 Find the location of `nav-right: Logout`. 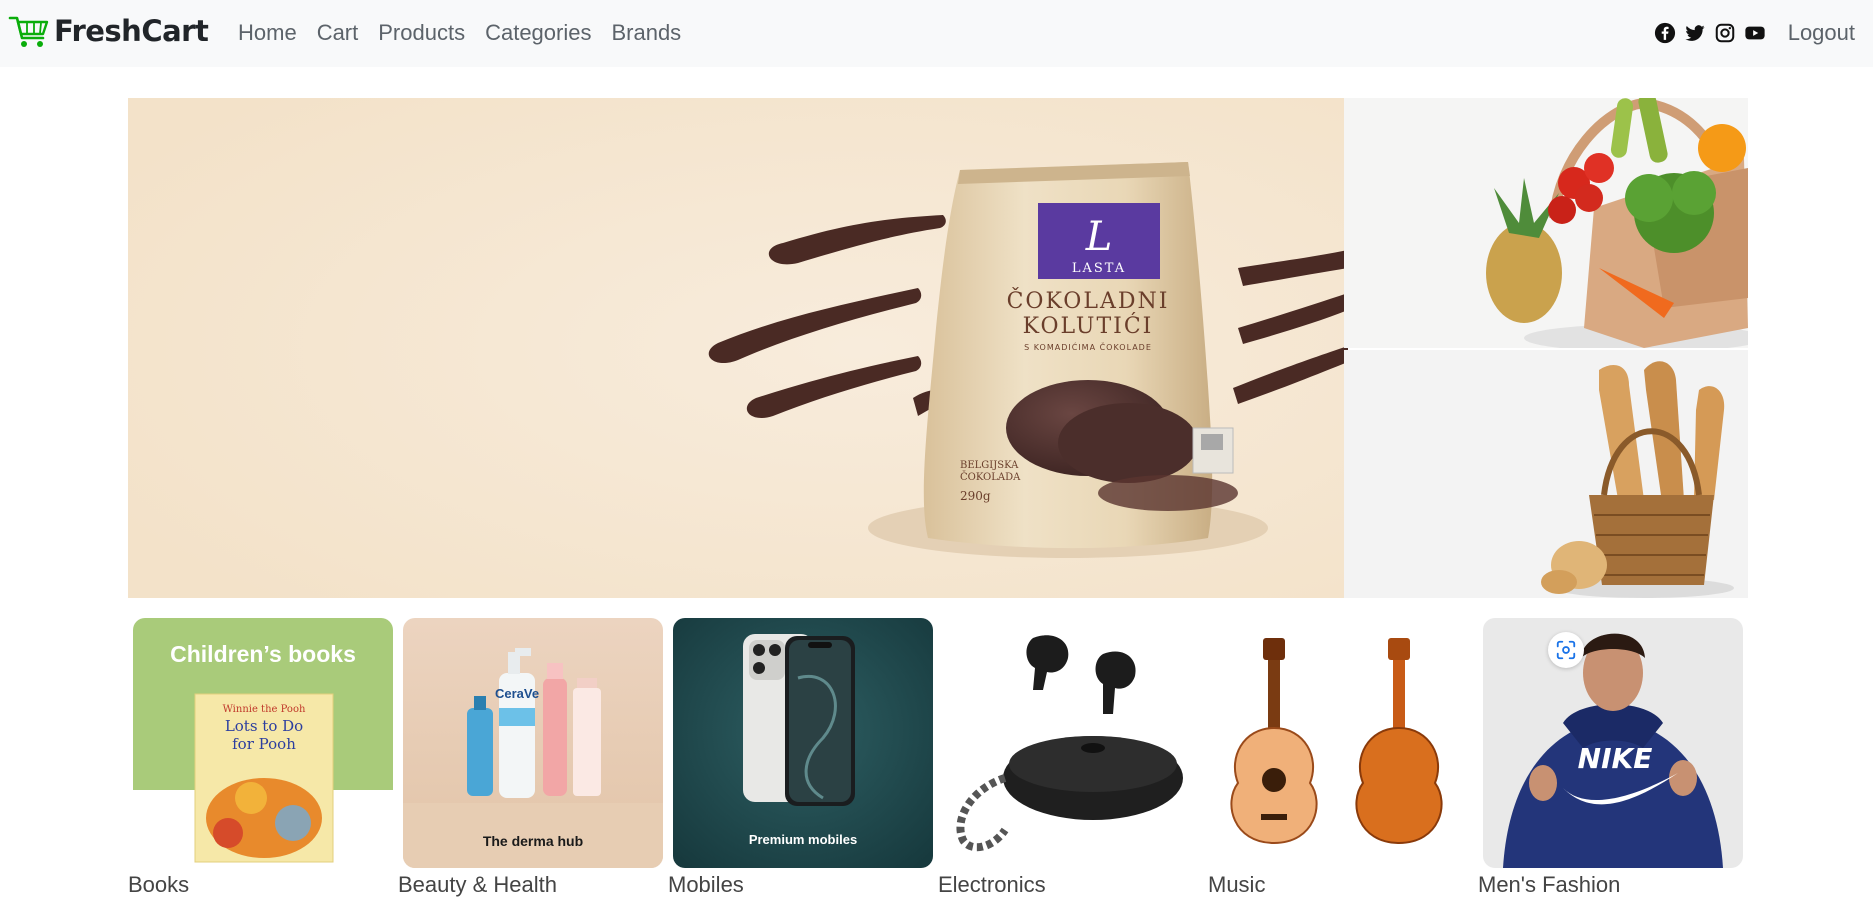

nav-right: Logout is located at coordinates (1754, 33).